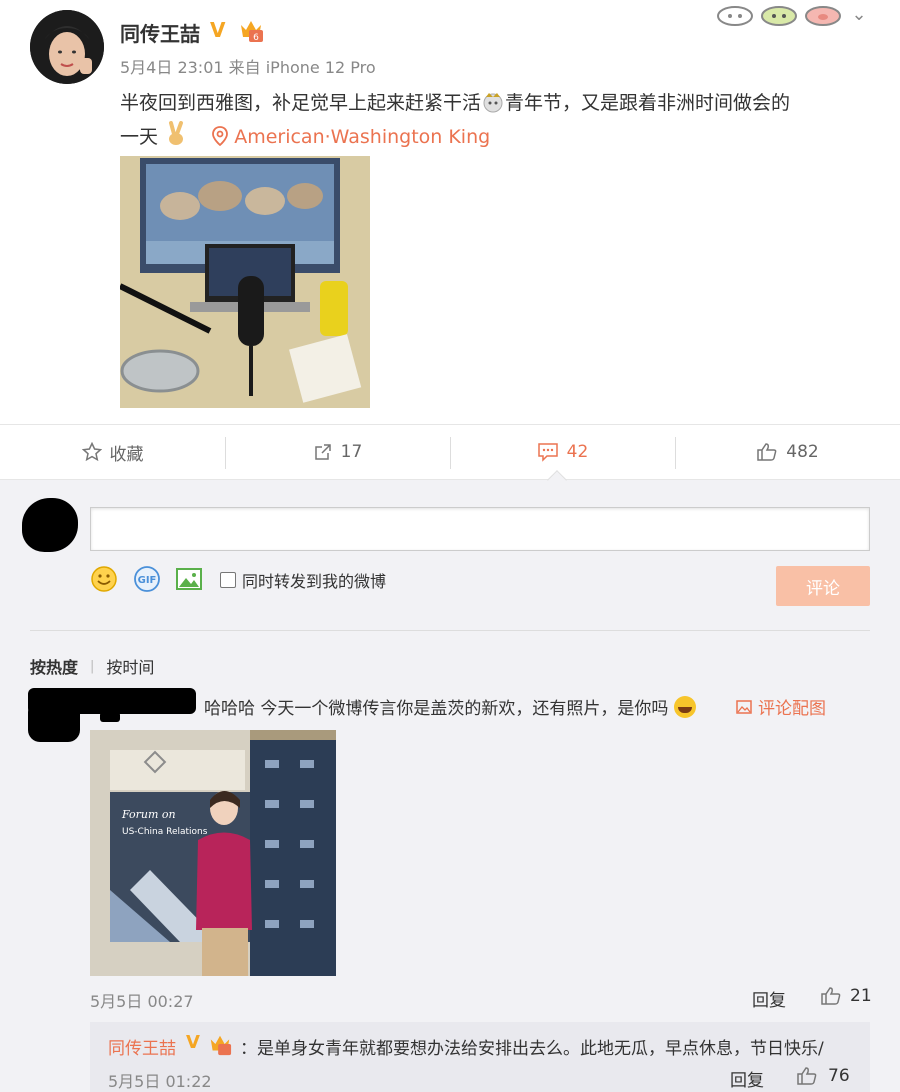  I want to click on comment-button: 42, so click(562, 452).